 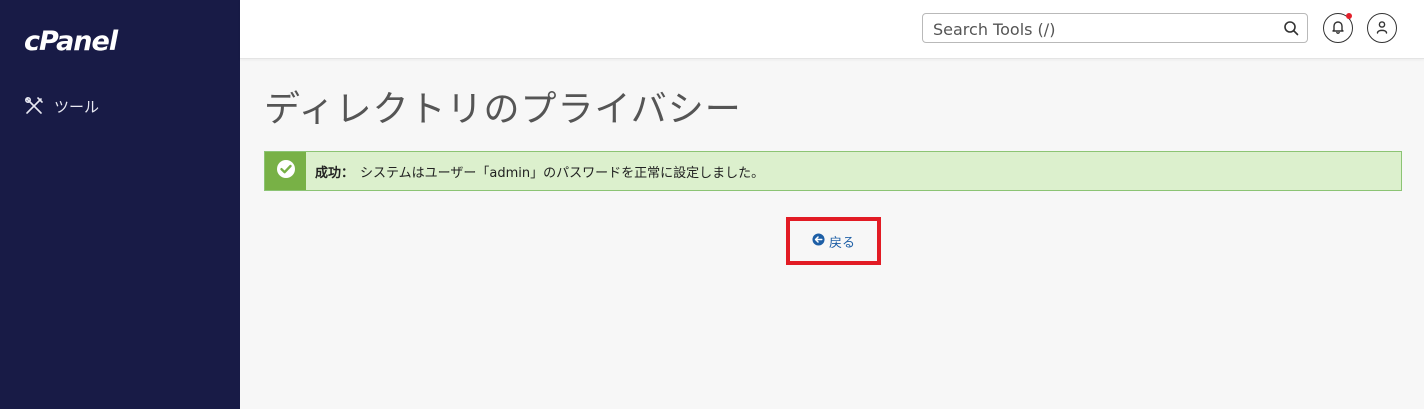 I want to click on back-button: 戻る, so click(x=833, y=241).